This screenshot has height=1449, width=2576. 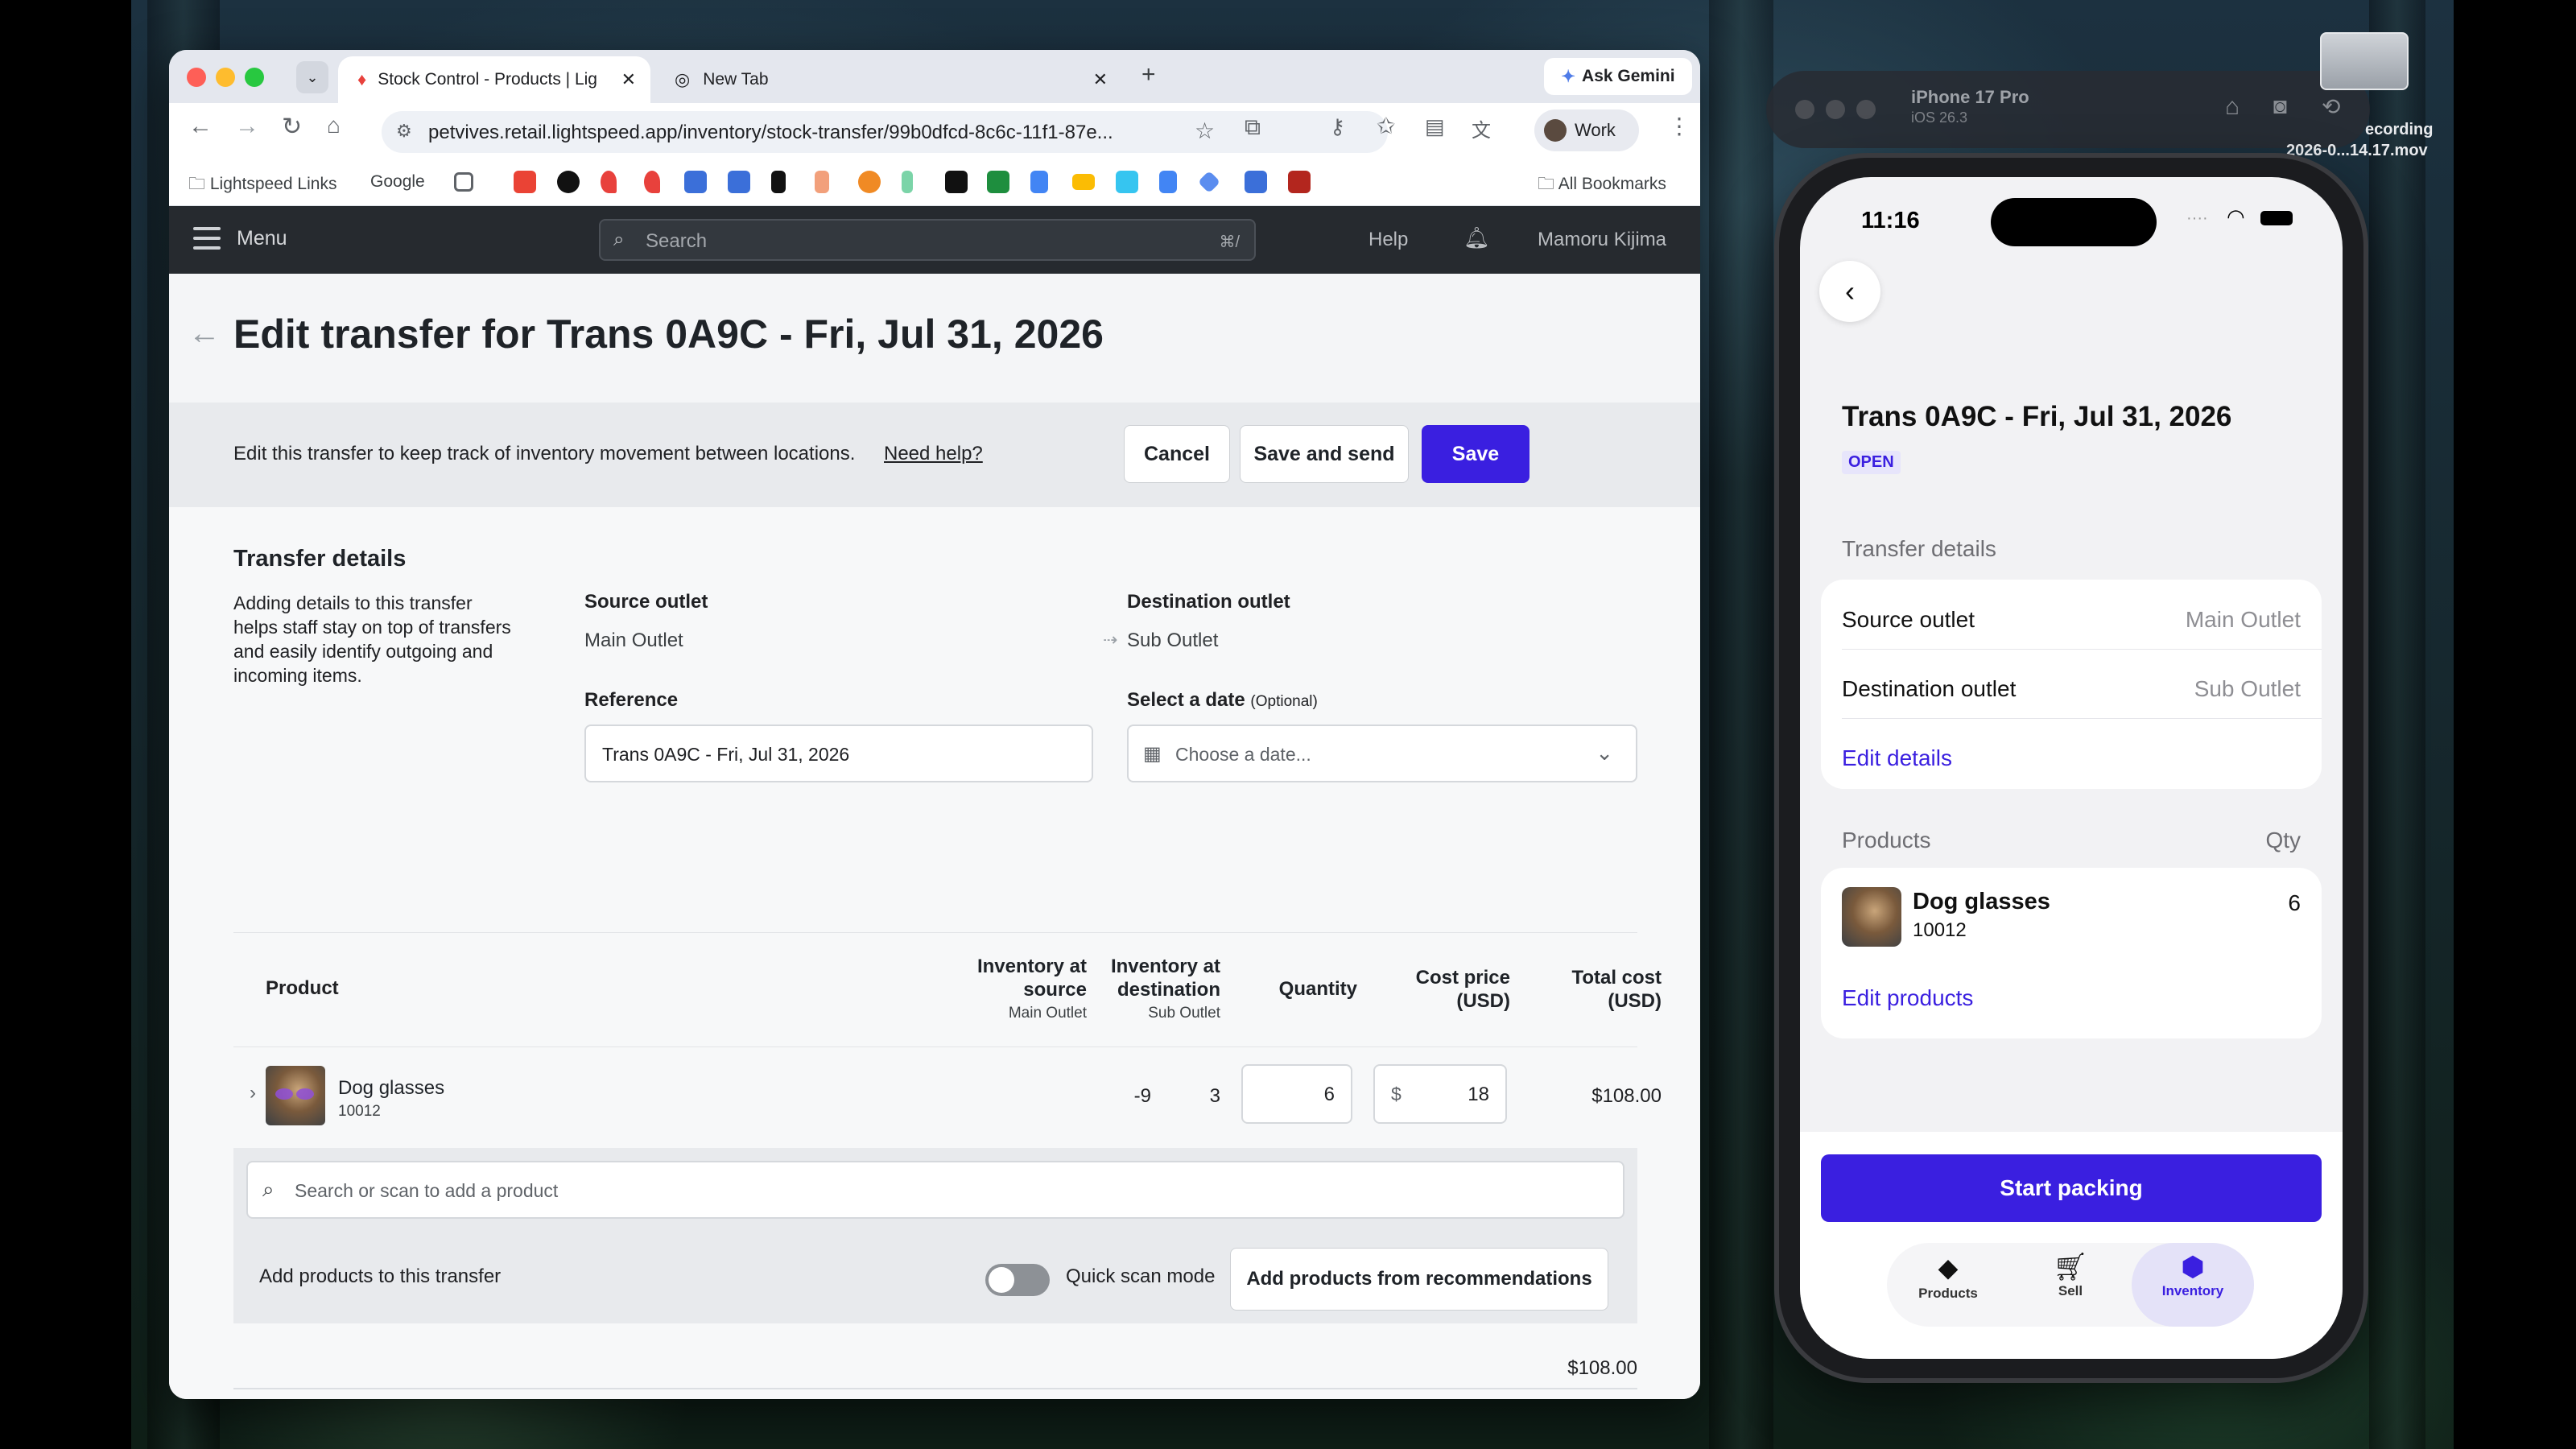 What do you see at coordinates (1850, 291) in the screenshot?
I see `back-chevron-icon: ‹` at bounding box center [1850, 291].